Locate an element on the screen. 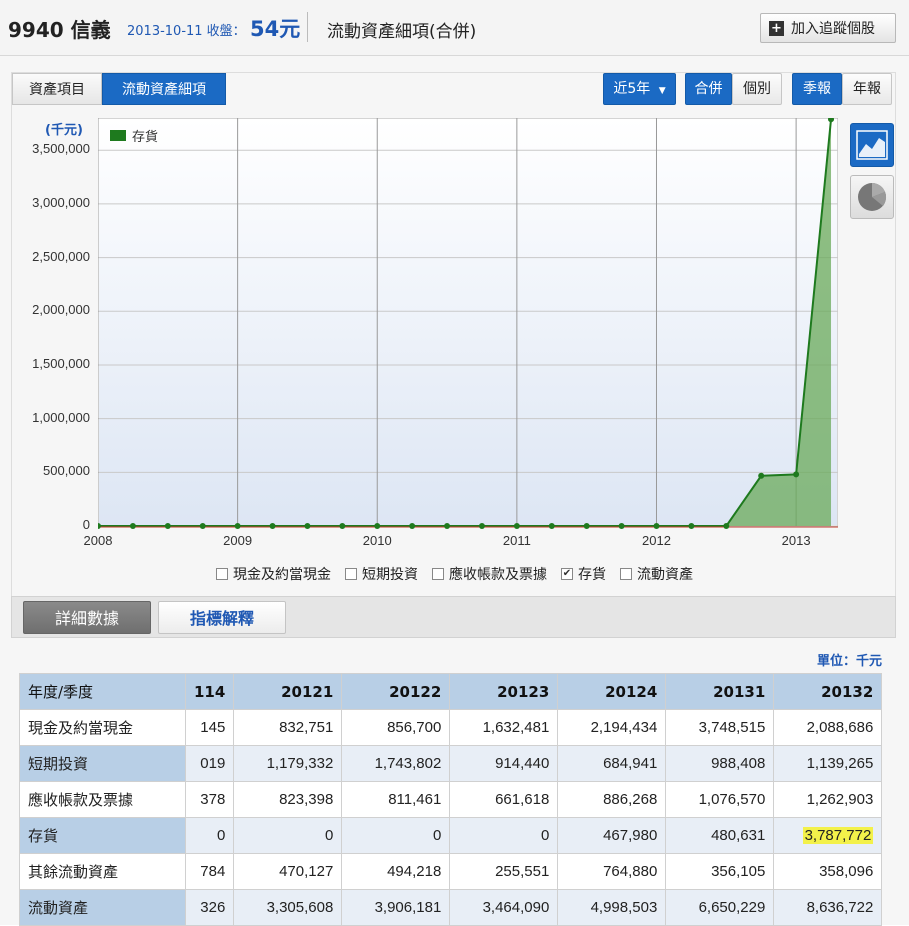 The width and height of the screenshot is (909, 926). table-cell: 3,305,608 is located at coordinates (288, 907).